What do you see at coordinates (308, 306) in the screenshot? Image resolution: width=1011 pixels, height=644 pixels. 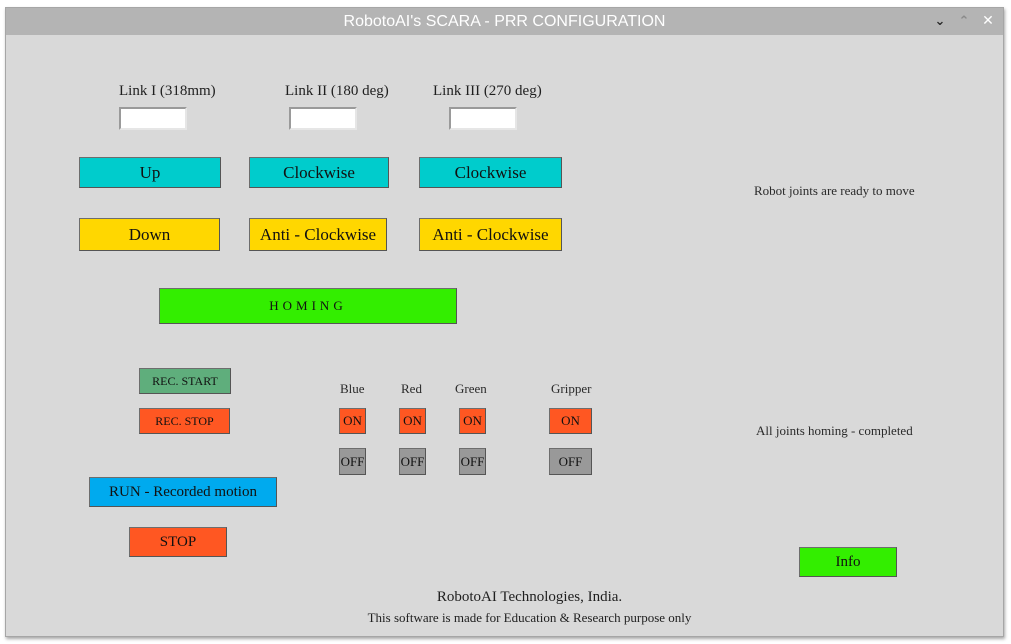 I see `homing-button: HOMING` at bounding box center [308, 306].